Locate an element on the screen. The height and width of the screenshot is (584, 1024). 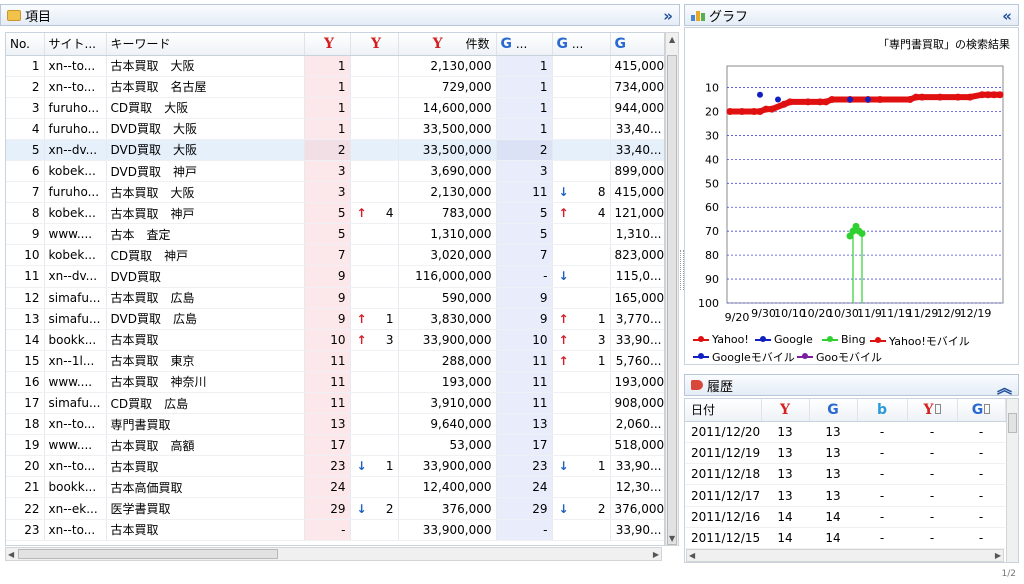
cell-google-diff is located at coordinates (581, 66).